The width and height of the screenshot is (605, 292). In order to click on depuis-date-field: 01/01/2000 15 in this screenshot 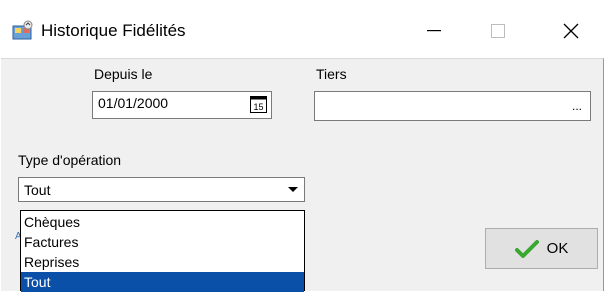, I will do `click(182, 105)`.